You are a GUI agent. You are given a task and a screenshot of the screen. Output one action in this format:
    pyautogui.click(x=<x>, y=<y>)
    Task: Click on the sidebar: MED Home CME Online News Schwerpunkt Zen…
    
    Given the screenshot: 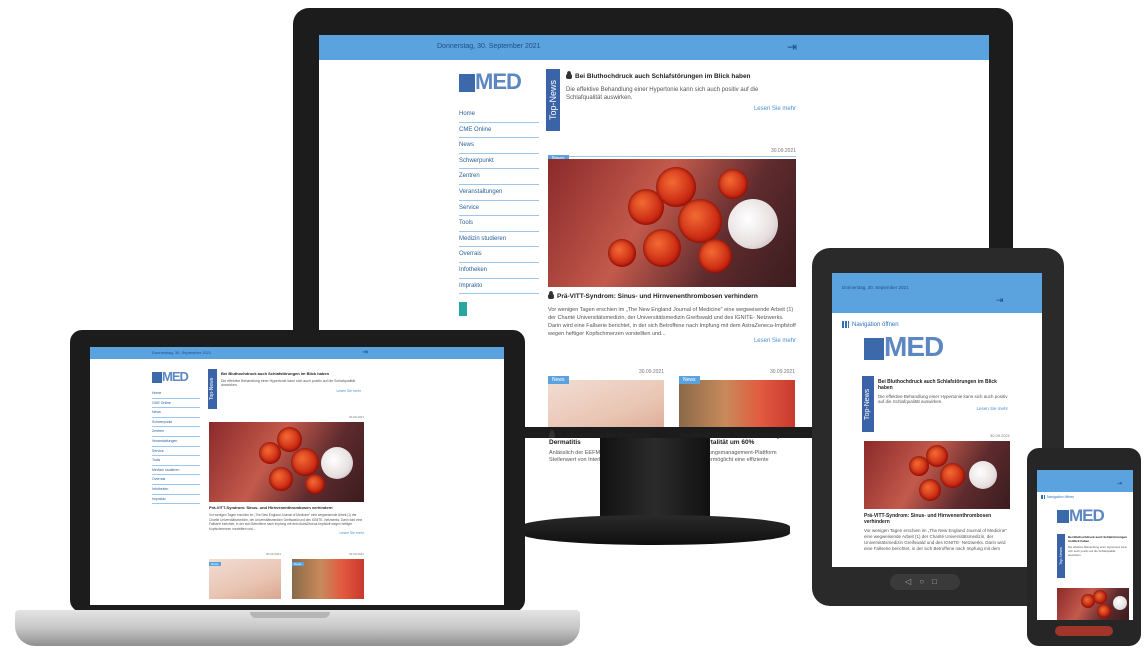 What is the action you would take?
    pyautogui.click(x=499, y=219)
    